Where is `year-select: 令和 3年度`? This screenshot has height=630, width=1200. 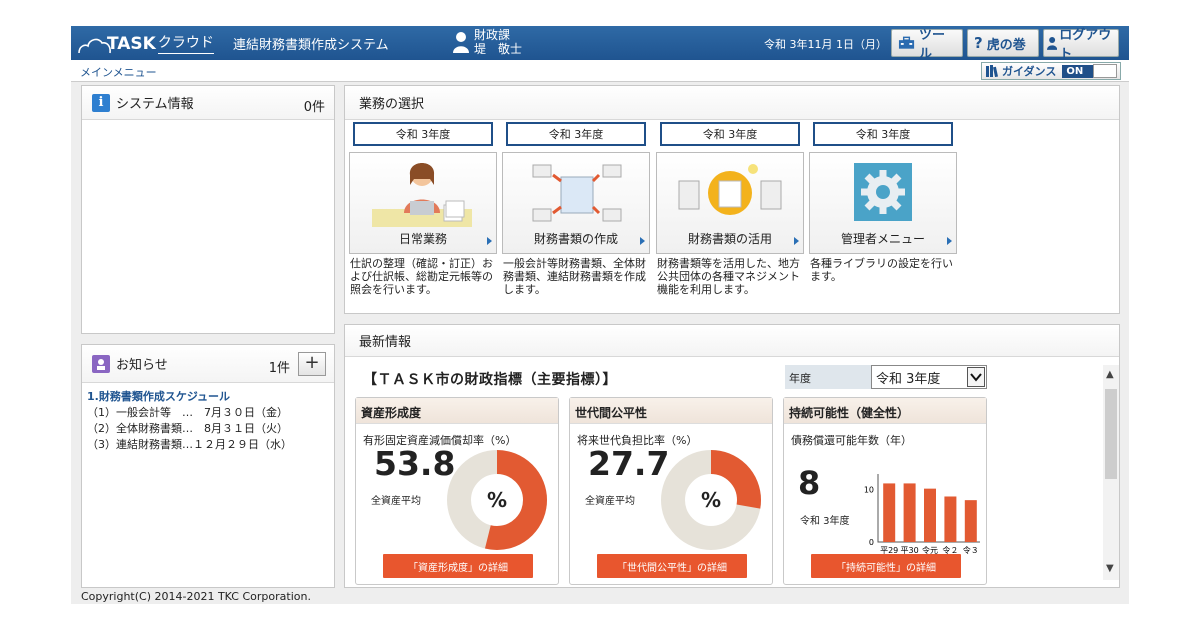
year-select: 令和 3年度 is located at coordinates (929, 377).